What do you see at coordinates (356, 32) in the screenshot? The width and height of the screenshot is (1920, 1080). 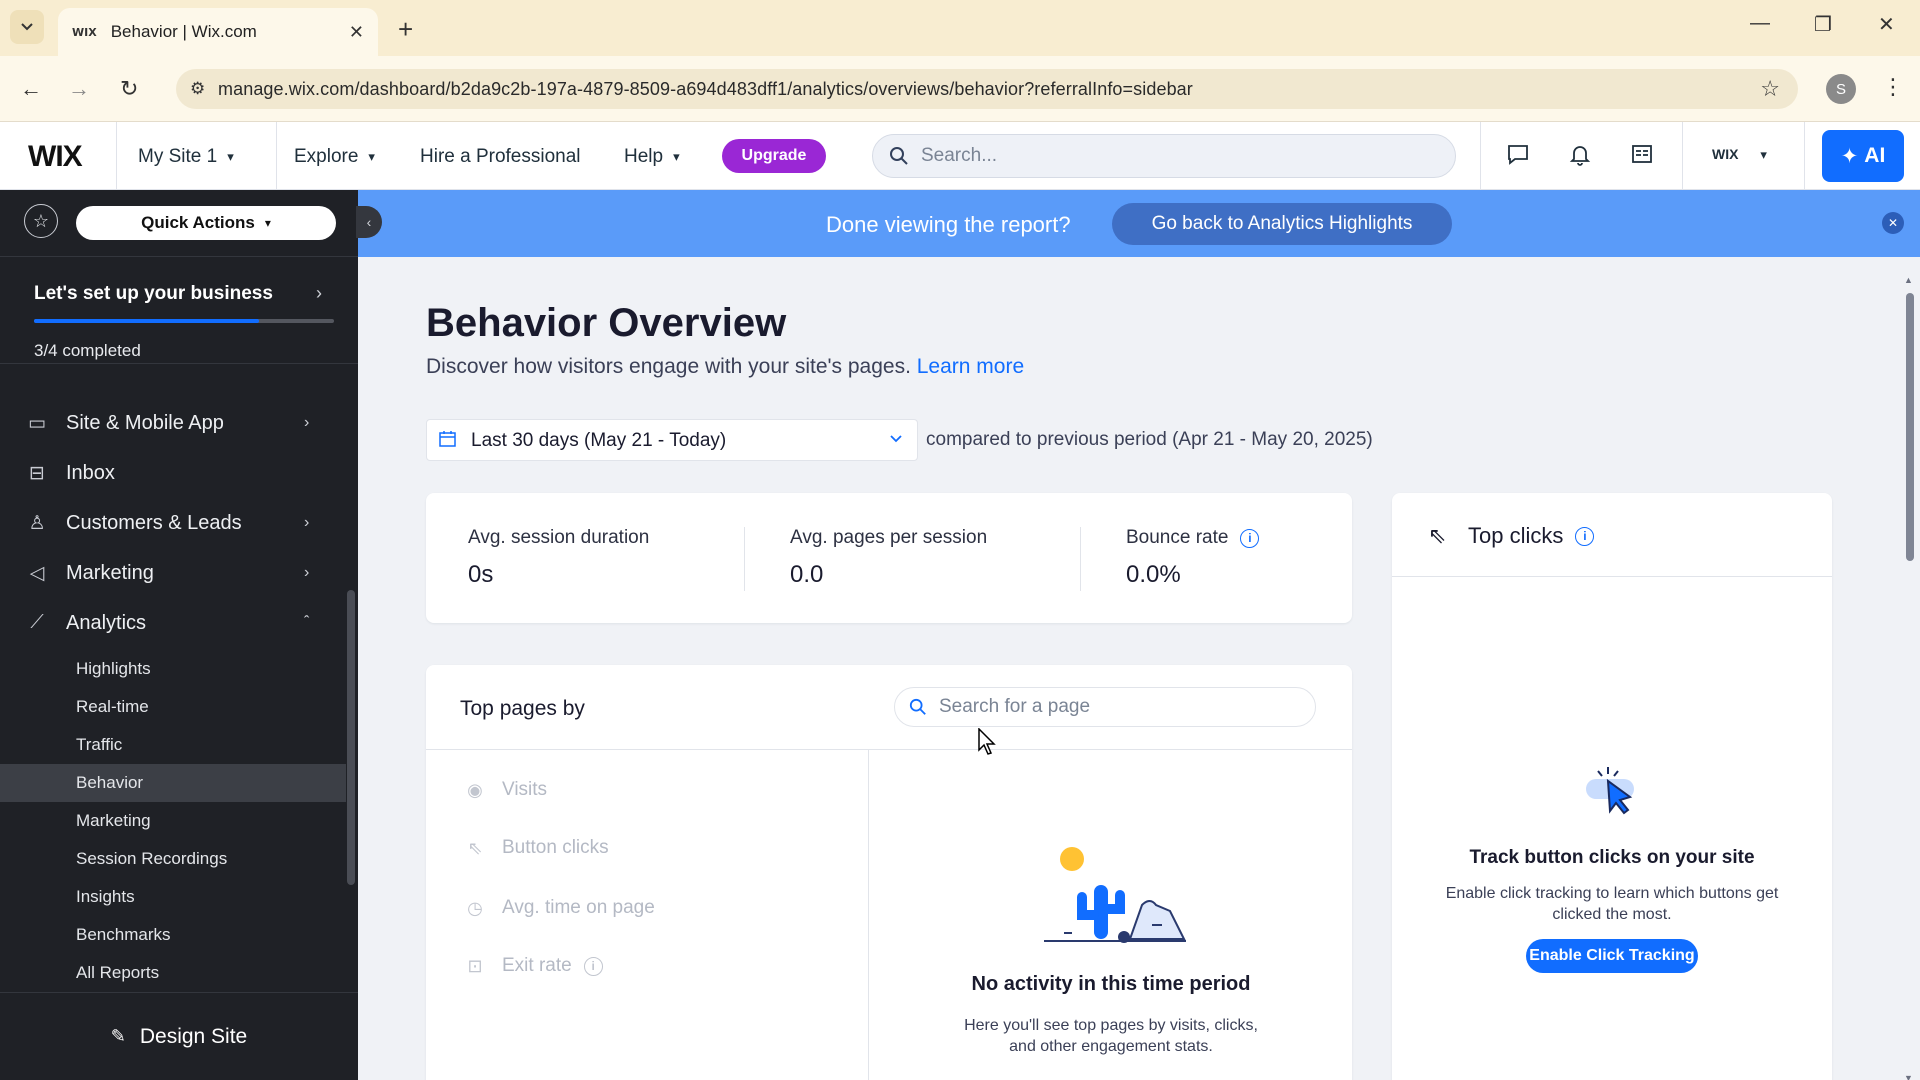 I see `tab-close-icon: ✕` at bounding box center [356, 32].